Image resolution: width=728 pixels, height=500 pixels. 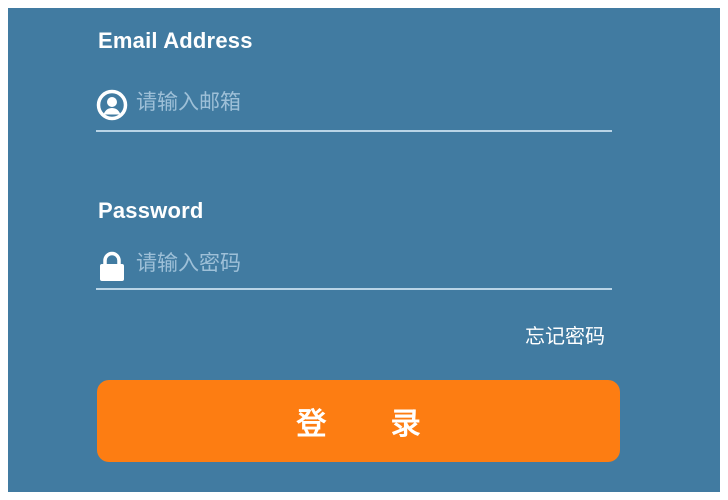 What do you see at coordinates (371, 103) in the screenshot?
I see `email-input` at bounding box center [371, 103].